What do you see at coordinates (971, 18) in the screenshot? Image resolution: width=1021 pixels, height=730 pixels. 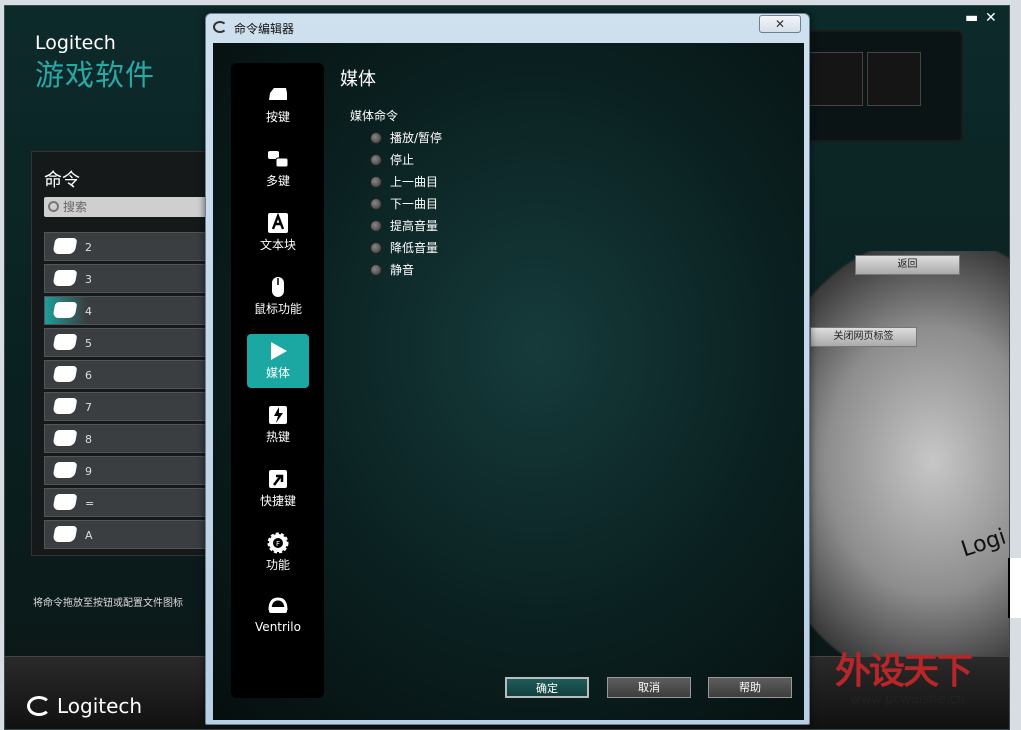 I see `minimize-button: ▬` at bounding box center [971, 18].